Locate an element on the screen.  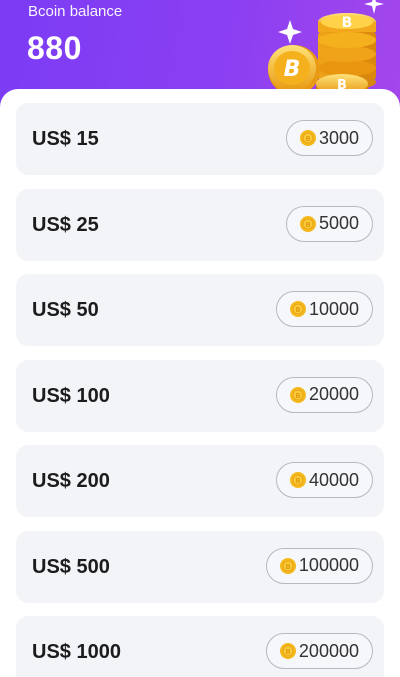
package-card: US$ 1000 B 200000 is located at coordinates (200, 646).